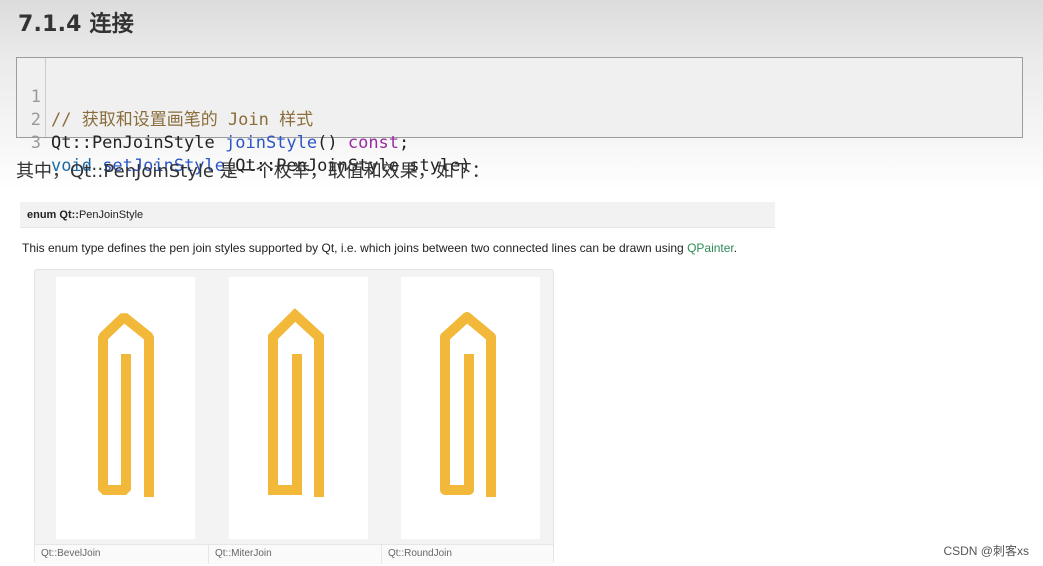 The height and width of the screenshot is (566, 1043). What do you see at coordinates (138, 143) in the screenshot?
I see `code-return-type: Qt::PenJoinStyle` at bounding box center [138, 143].